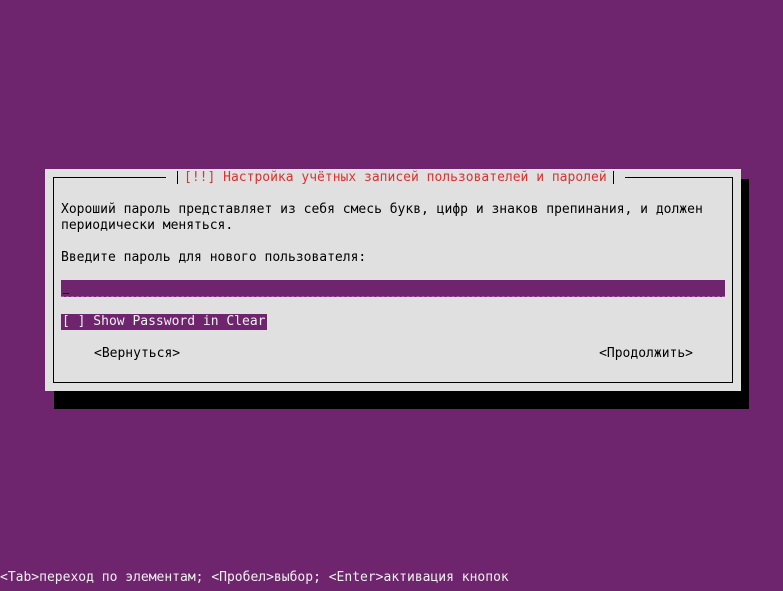 The height and width of the screenshot is (591, 783). What do you see at coordinates (137, 354) in the screenshot?
I see `back-button: <Вернуться>` at bounding box center [137, 354].